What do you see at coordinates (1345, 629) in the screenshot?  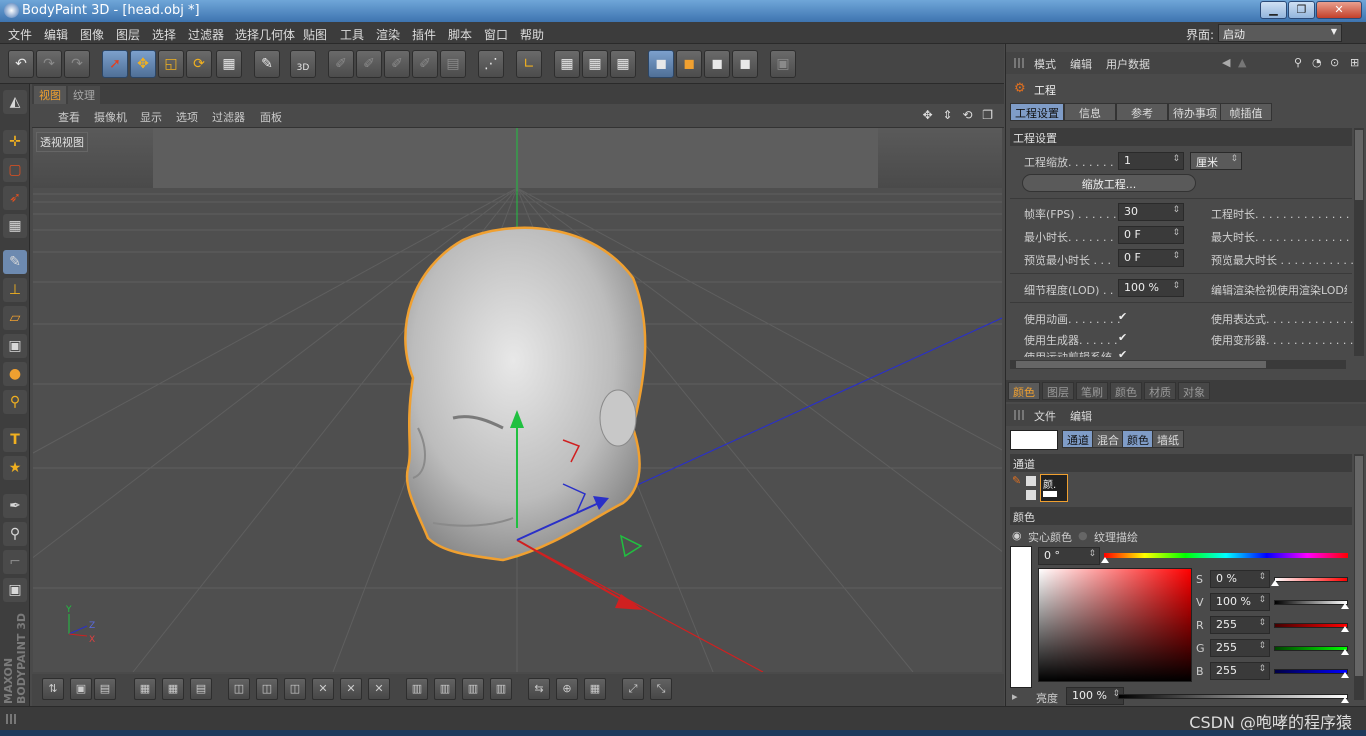 I see `r-knob` at bounding box center [1345, 629].